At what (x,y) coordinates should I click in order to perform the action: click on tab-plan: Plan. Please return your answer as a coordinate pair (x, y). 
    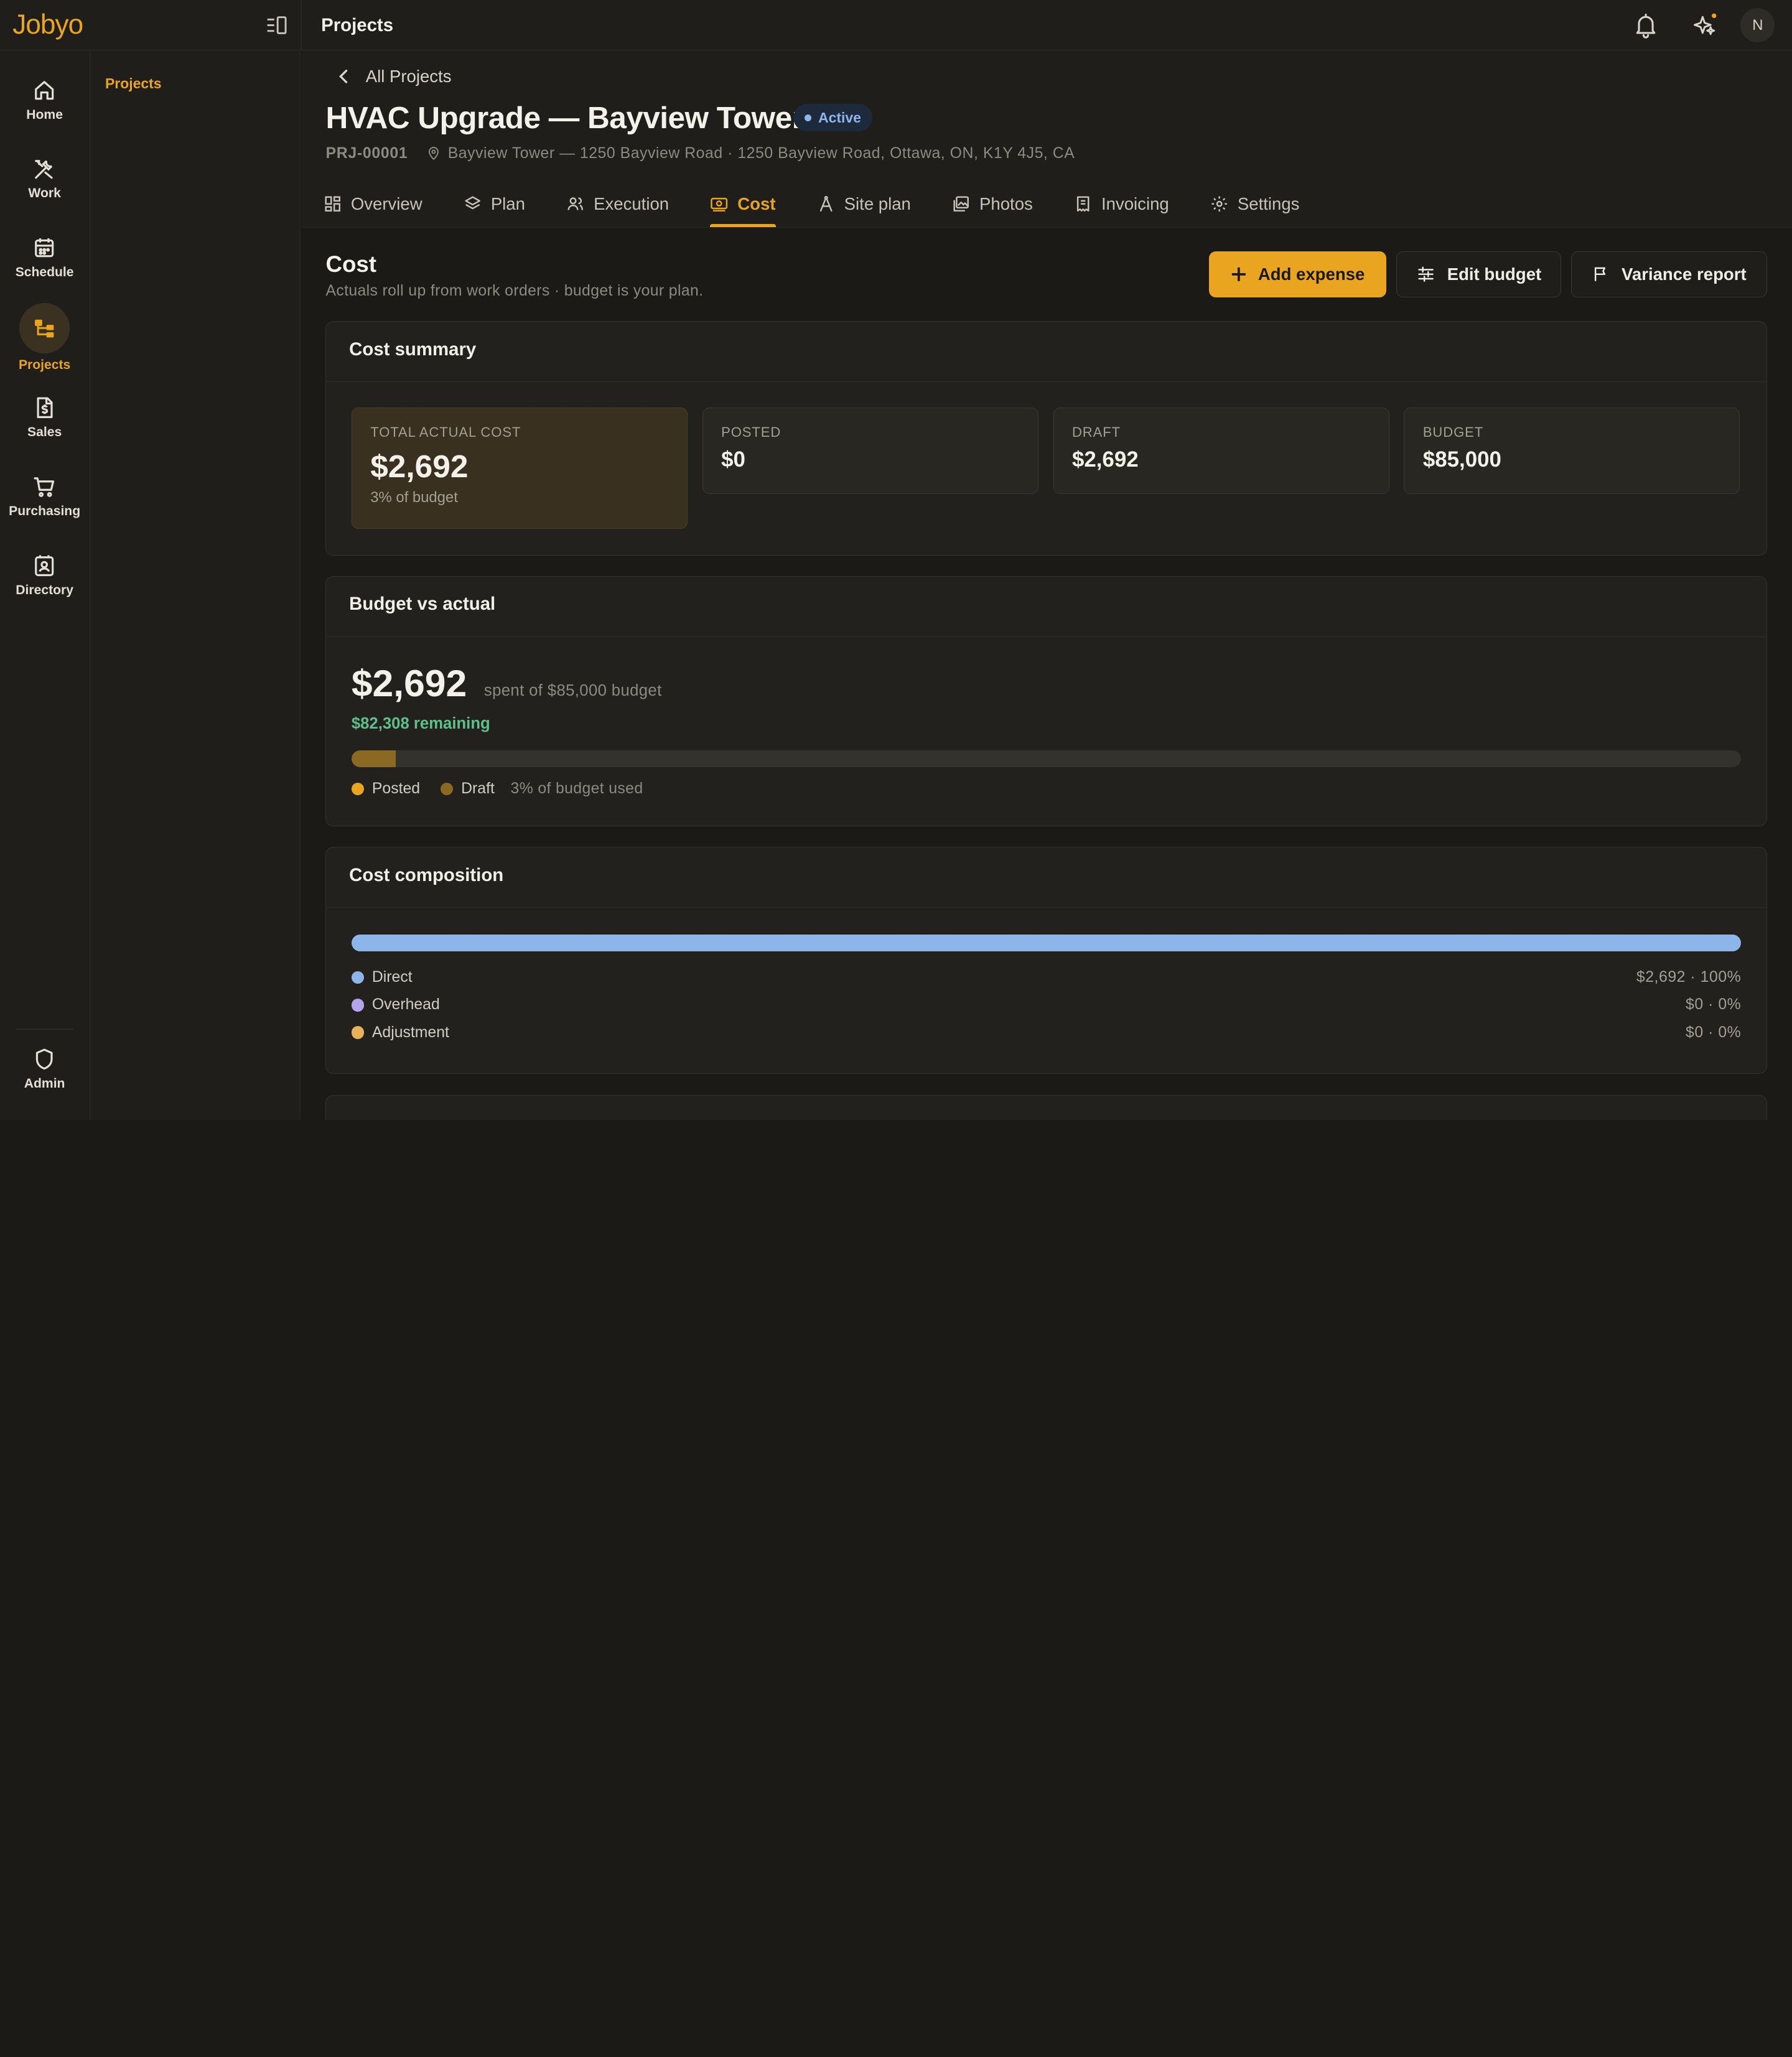
    Looking at the image, I should click on (494, 203).